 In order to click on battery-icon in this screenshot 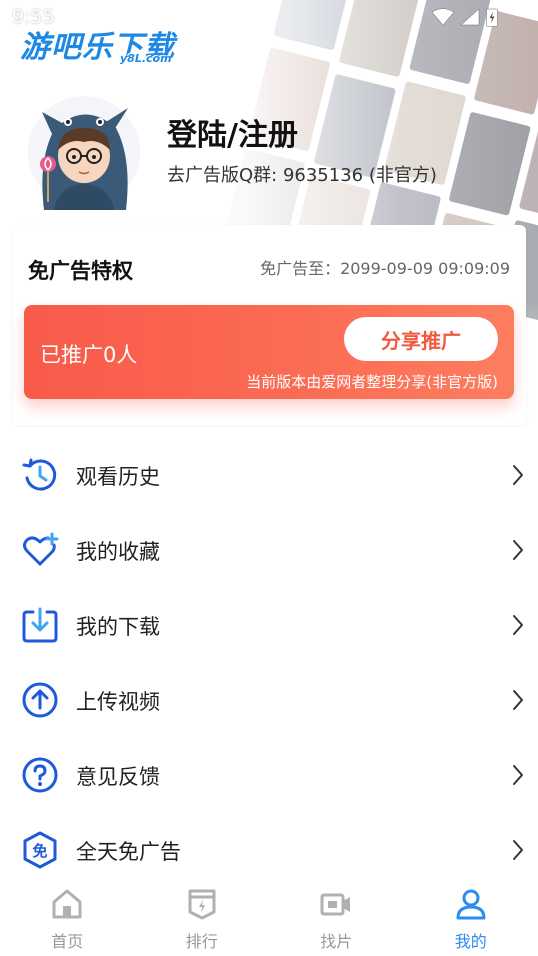, I will do `click(492, 17)`.